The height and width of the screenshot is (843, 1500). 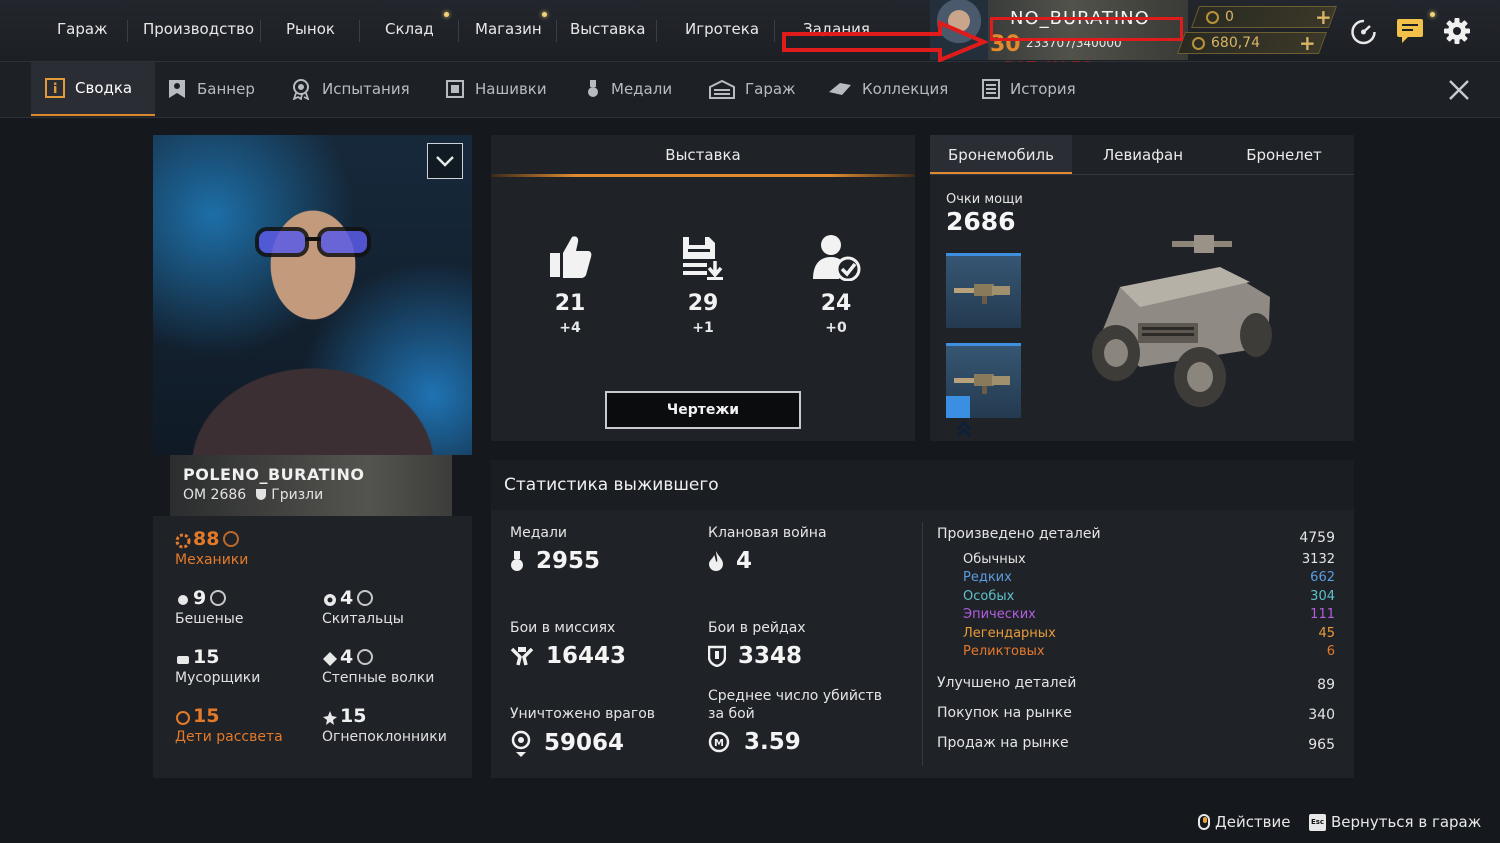 What do you see at coordinates (1284, 155) in the screenshot?
I see `tab-armored-plane: Бронелет` at bounding box center [1284, 155].